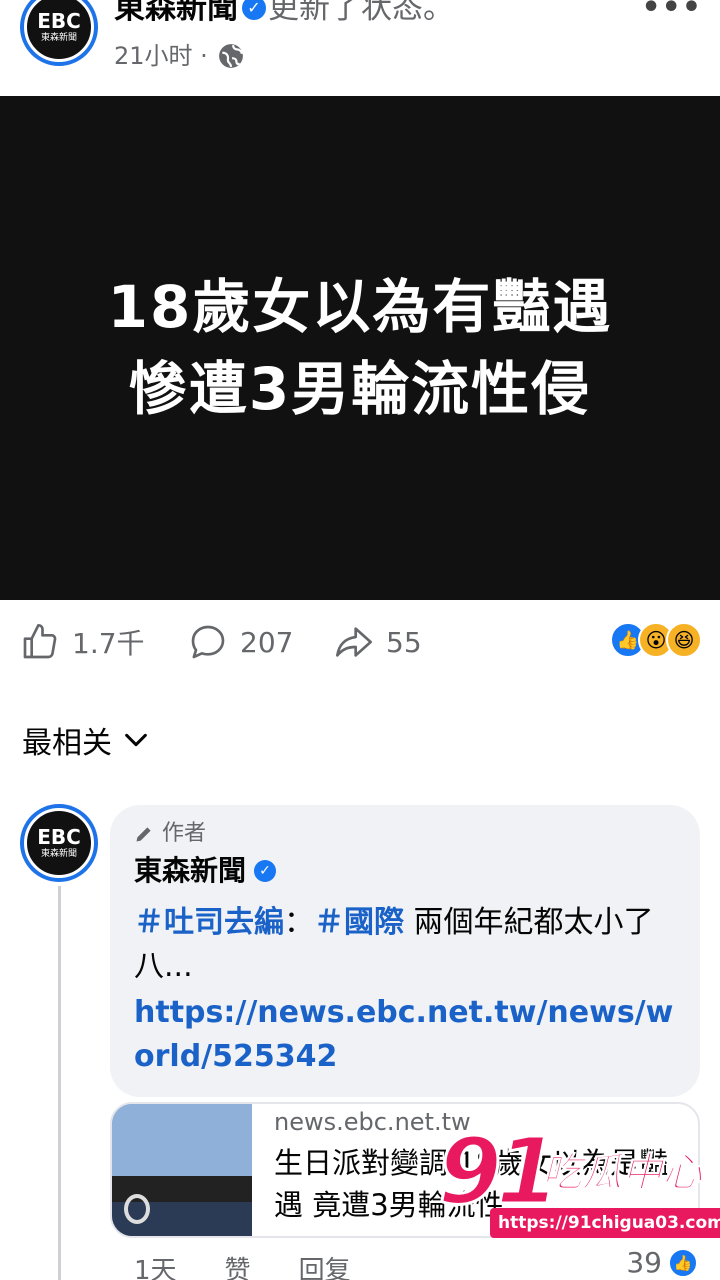  What do you see at coordinates (40, 641) in the screenshot?
I see `thumbs-up-icon` at bounding box center [40, 641].